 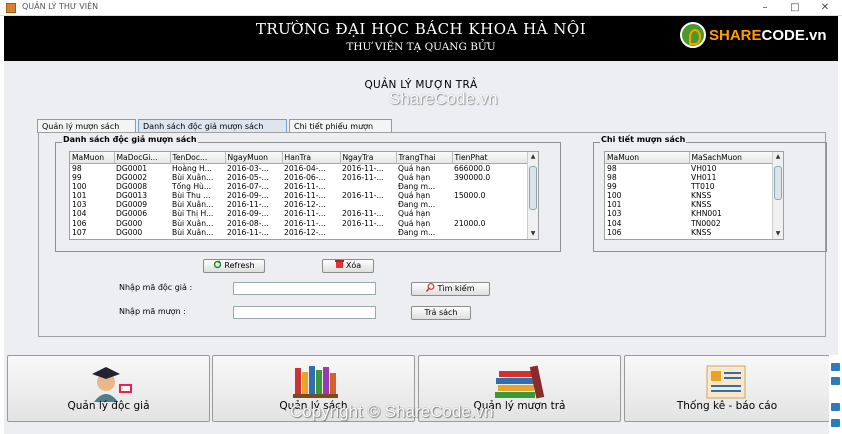 I want to click on return-book-button: Trả sách, so click(x=441, y=313).